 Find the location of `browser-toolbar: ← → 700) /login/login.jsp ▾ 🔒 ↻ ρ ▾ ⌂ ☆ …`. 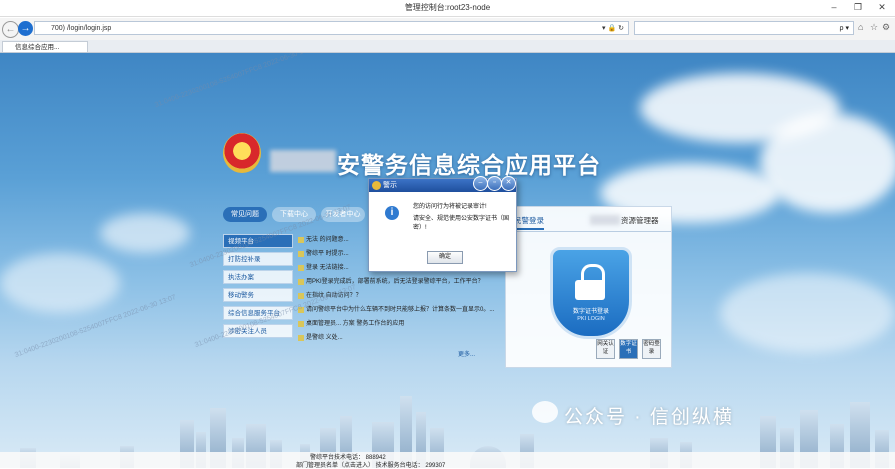

browser-toolbar: ← → 700) /login/login.jsp ▾ 🔒 ↻ ρ ▾ ⌂ ☆ … is located at coordinates (447, 29).